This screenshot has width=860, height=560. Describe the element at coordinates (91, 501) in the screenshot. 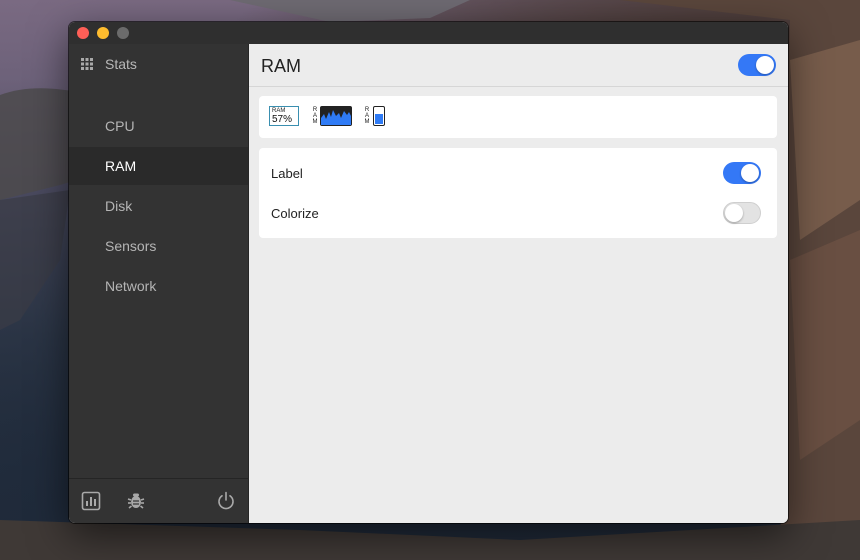

I see `dashboard-icon` at that location.